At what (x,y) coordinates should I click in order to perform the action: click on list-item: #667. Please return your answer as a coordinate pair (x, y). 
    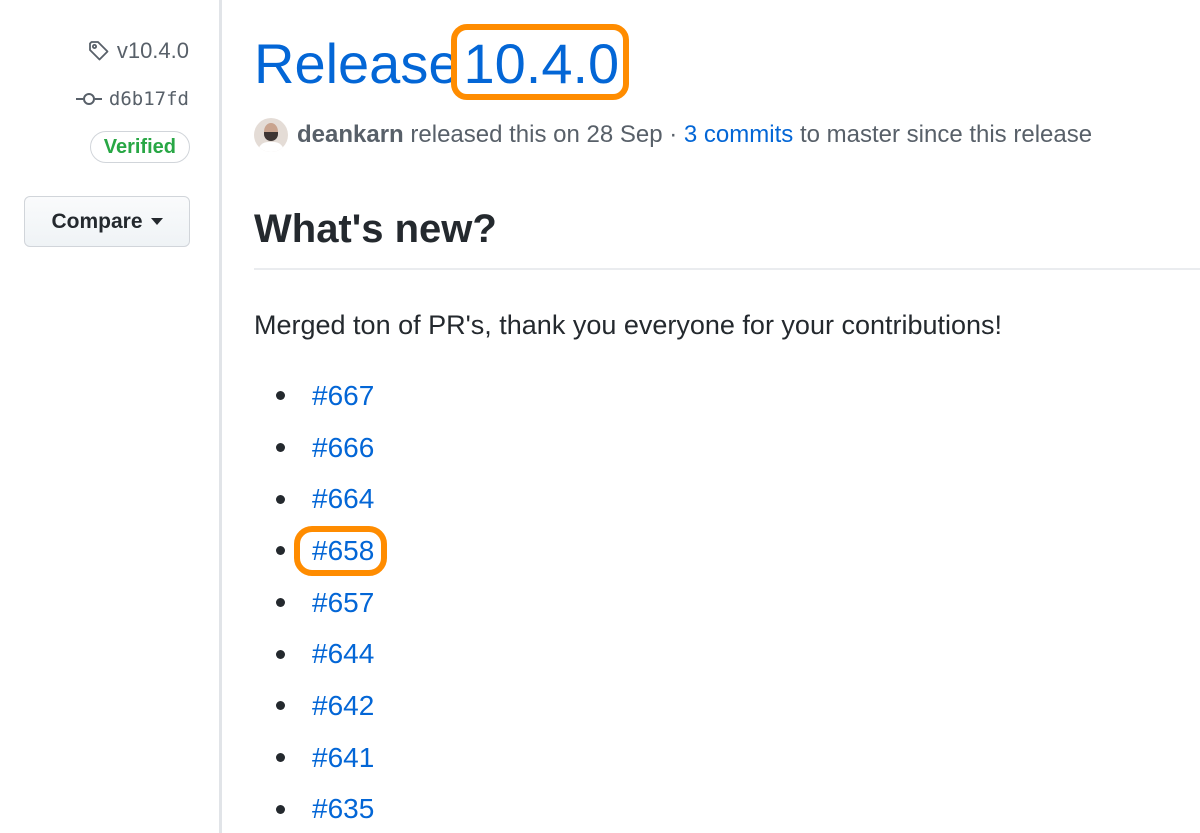
    Looking at the image, I should click on (325, 396).